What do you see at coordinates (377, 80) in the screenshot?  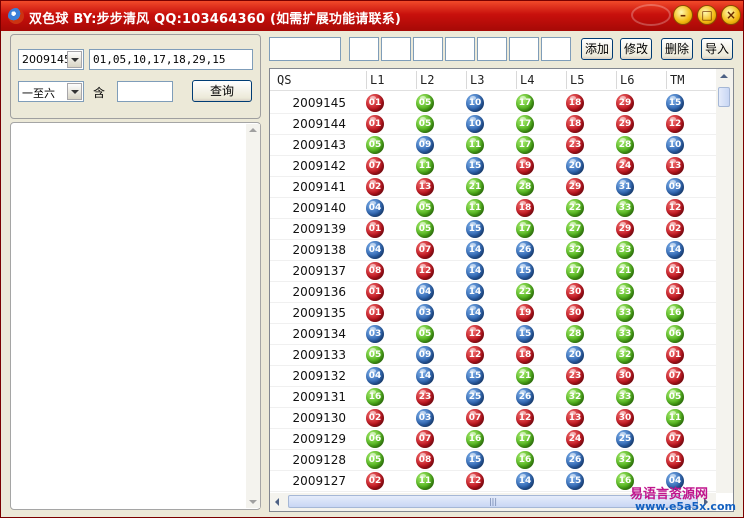 I see `column-header-l1: L1` at bounding box center [377, 80].